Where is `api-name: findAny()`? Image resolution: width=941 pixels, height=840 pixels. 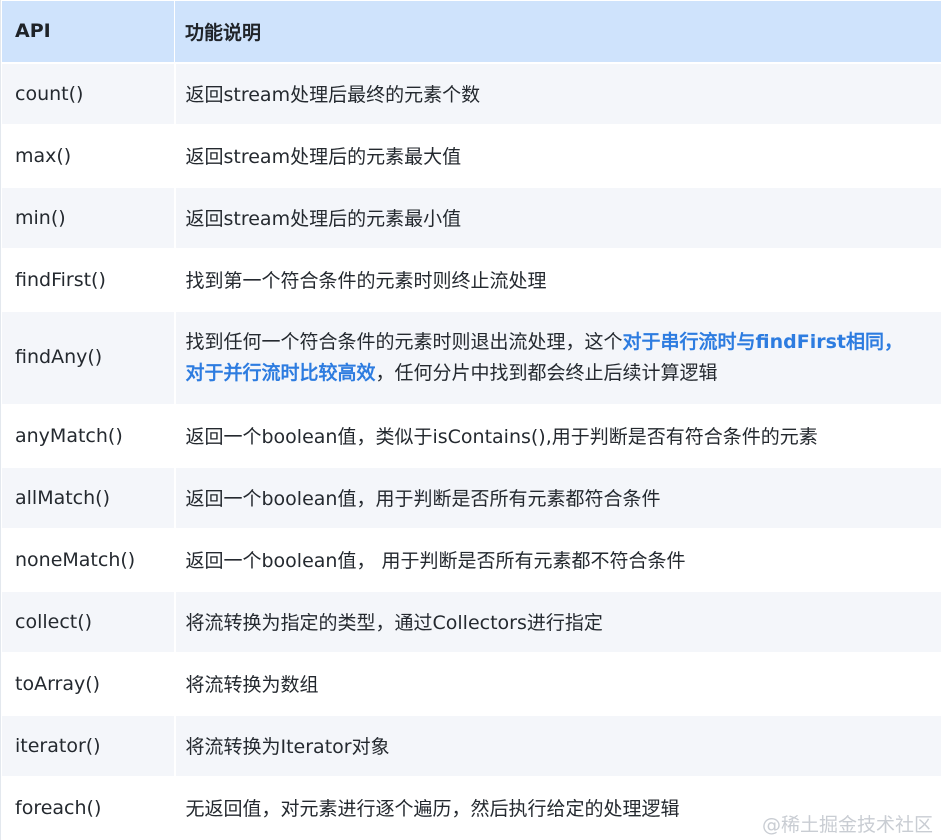 api-name: findAny() is located at coordinates (88, 358).